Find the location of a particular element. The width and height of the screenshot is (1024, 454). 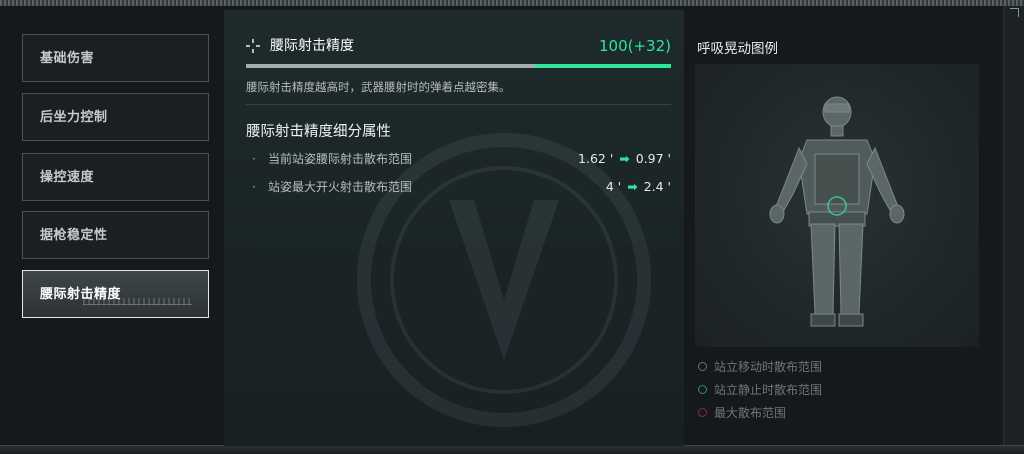

sidebar-item-hipfire-accuracy: 腰际射击精度 is located at coordinates (115, 294).